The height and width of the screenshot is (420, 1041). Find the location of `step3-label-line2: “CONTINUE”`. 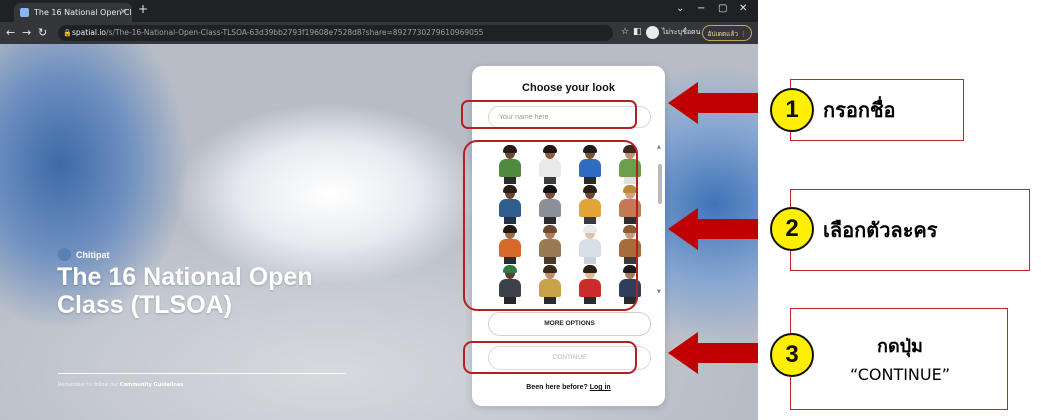

step3-label-line2: “CONTINUE” is located at coordinates (900, 374).